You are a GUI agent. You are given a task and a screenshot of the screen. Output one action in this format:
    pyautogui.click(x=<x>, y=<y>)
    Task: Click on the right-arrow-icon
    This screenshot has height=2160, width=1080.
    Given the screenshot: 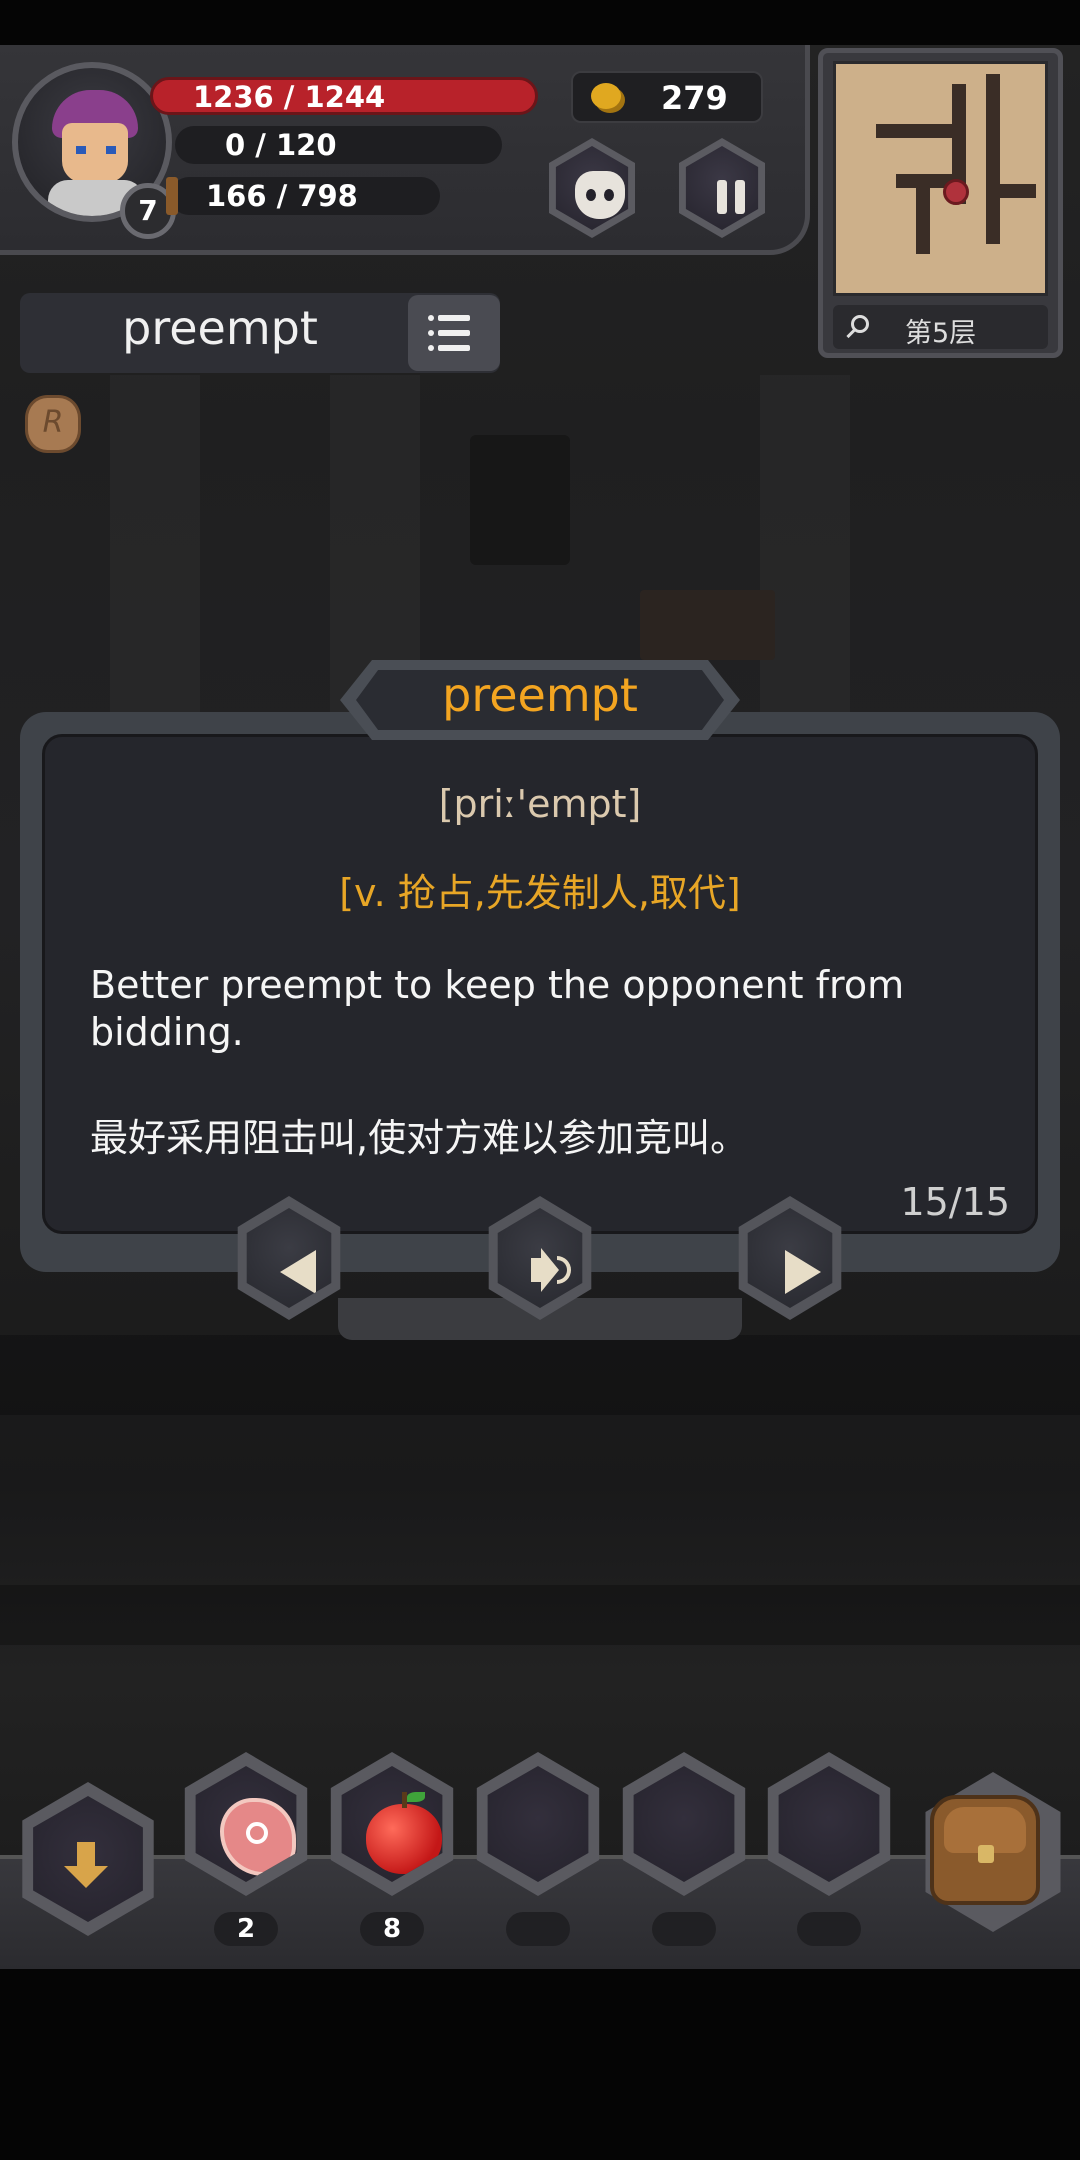 What is the action you would take?
    pyautogui.click(x=803, y=1272)
    